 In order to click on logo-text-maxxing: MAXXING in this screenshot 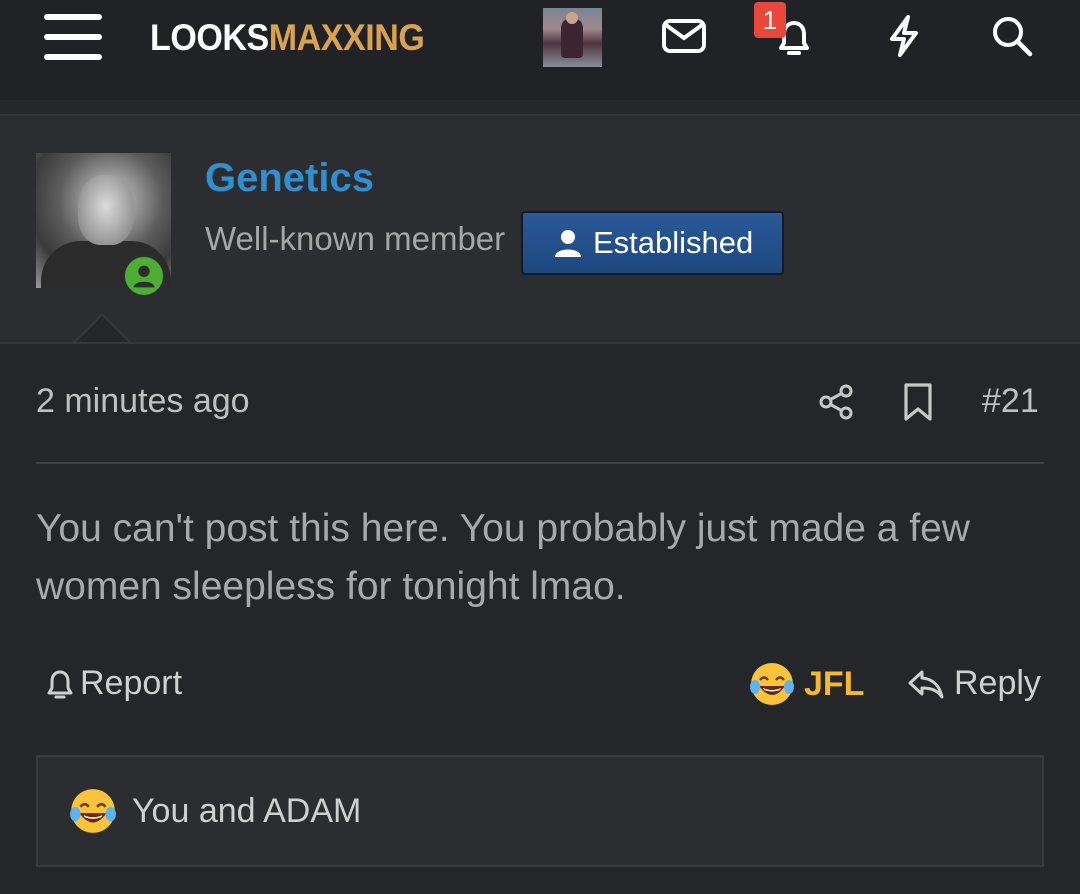, I will do `click(346, 37)`.